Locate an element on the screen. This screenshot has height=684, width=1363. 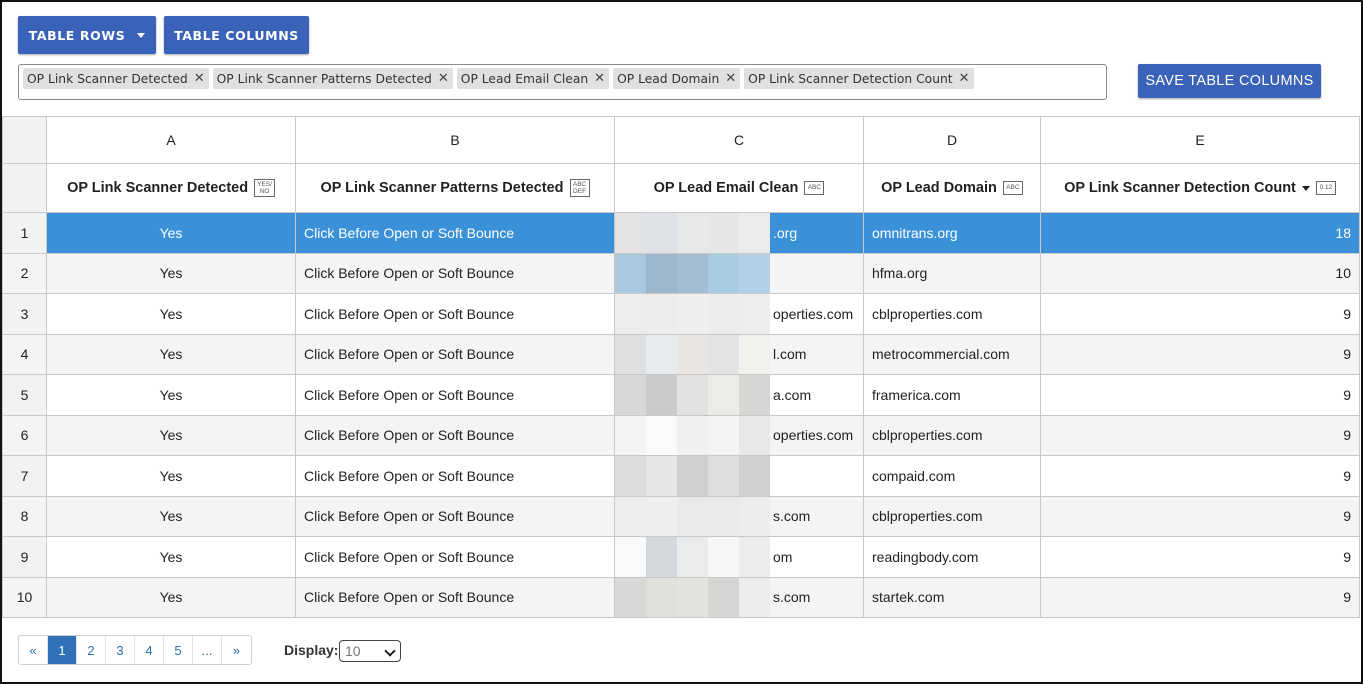
cell-detection-count: 10 is located at coordinates (1200, 273).